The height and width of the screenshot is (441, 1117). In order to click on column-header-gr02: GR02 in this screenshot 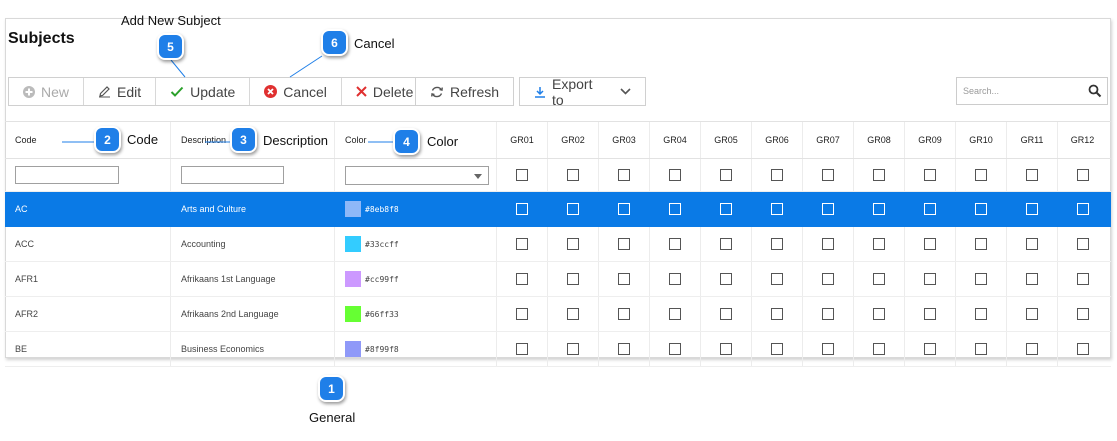, I will do `click(573, 140)`.